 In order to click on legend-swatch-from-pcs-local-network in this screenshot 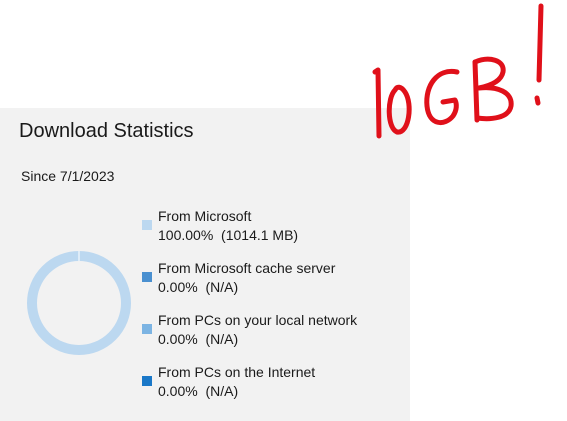, I will do `click(147, 329)`.